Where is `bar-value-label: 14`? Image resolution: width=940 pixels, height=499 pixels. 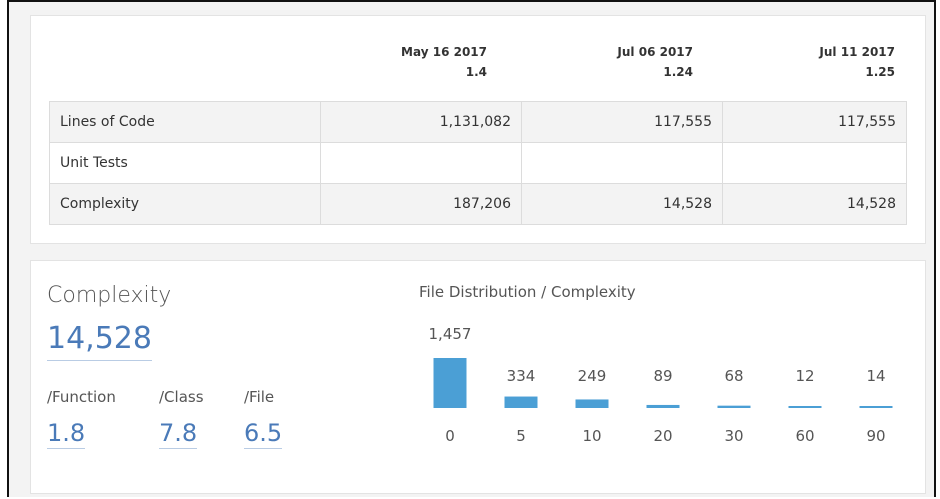
bar-value-label: 14 is located at coordinates (875, 376).